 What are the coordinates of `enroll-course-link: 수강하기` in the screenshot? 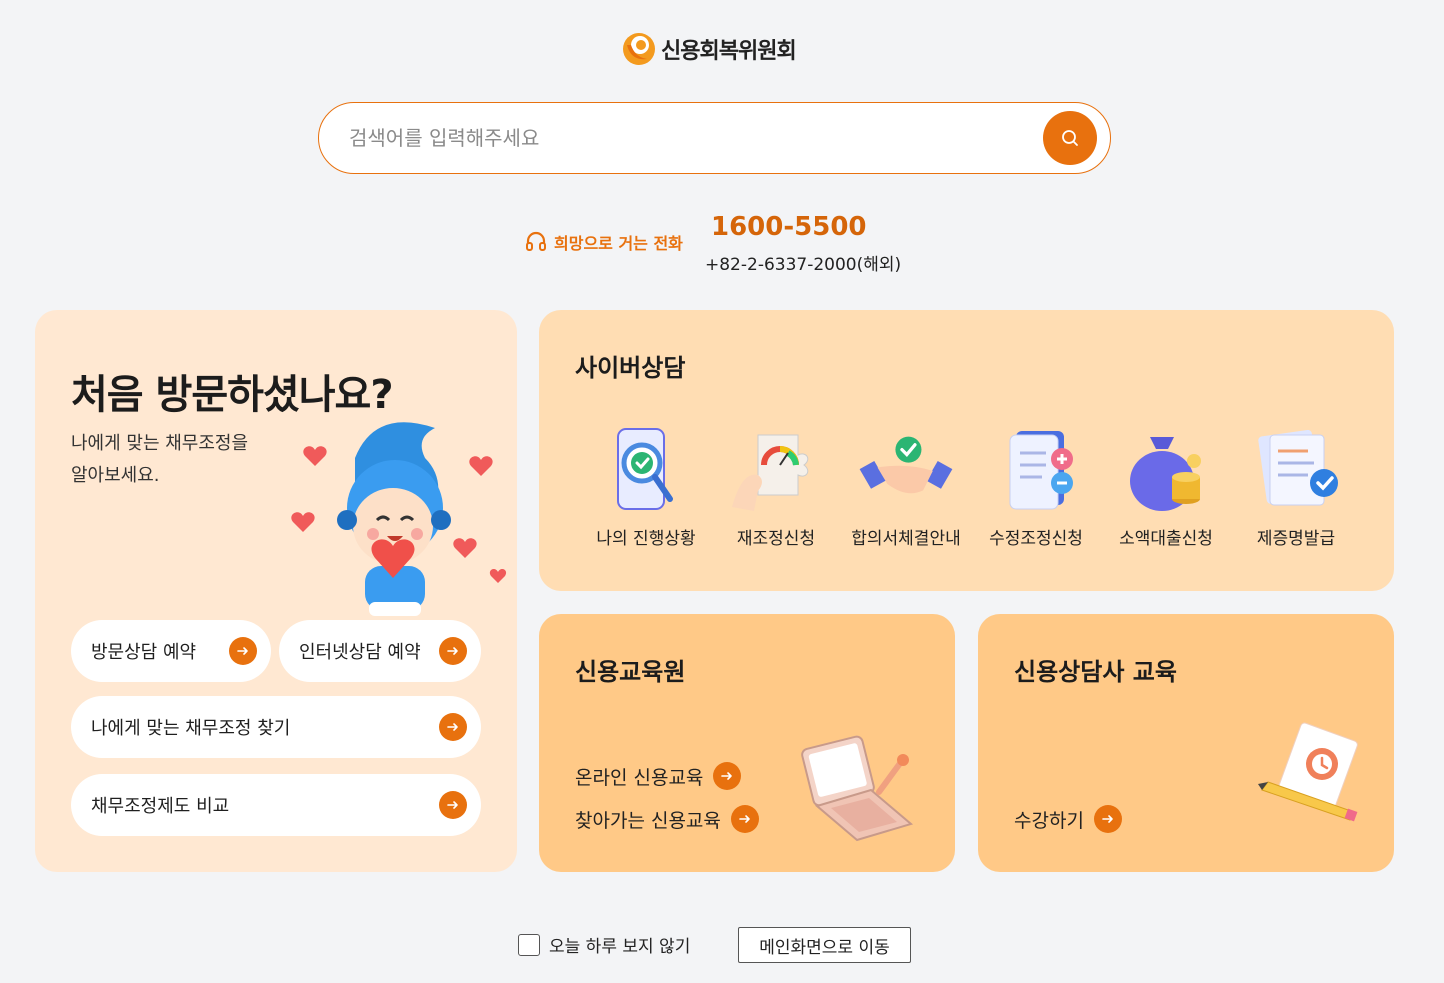 It's located at (1068, 819).